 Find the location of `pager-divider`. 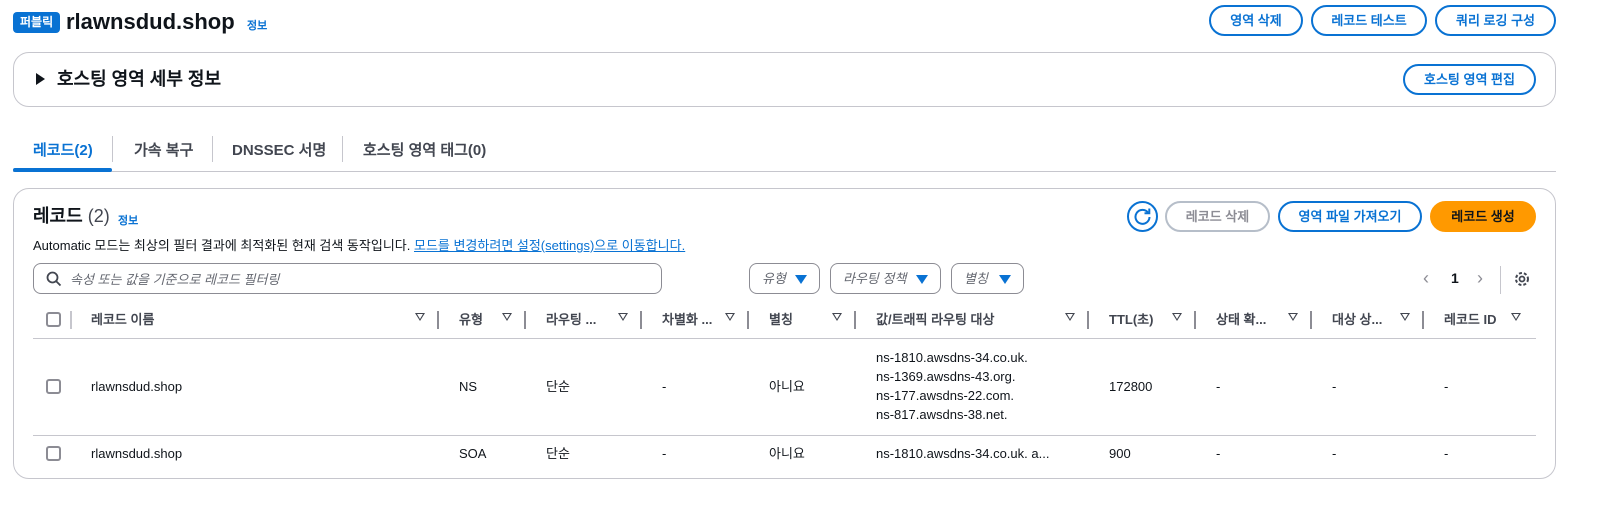

pager-divider is located at coordinates (1500, 280).